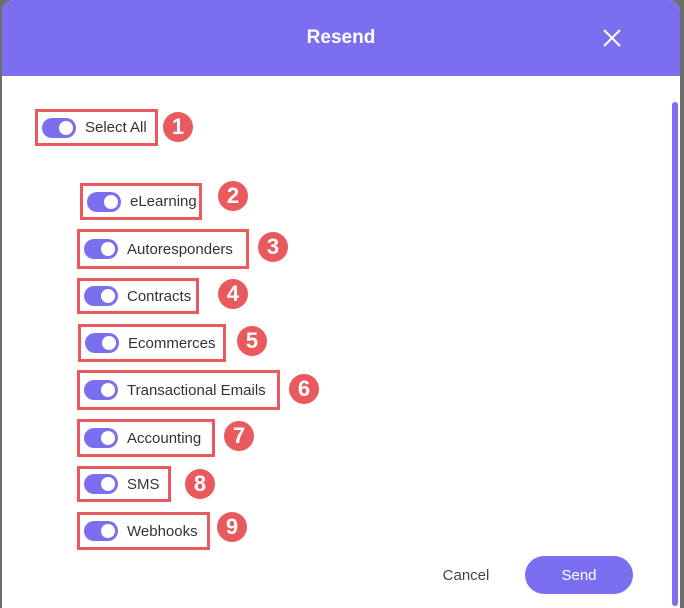  Describe the element at coordinates (239, 436) in the screenshot. I see `annotation-badge: 7` at that location.